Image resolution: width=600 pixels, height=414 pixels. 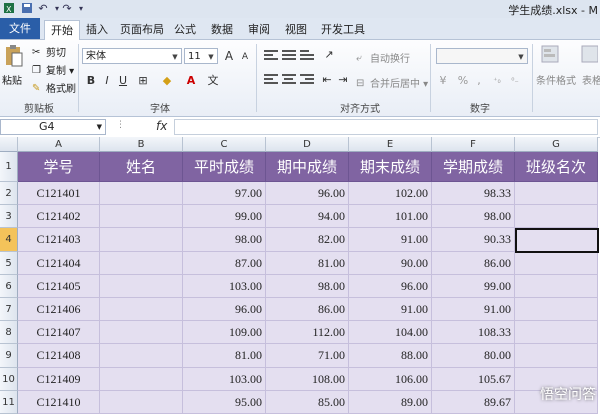 What do you see at coordinates (296, 29) in the screenshot?
I see `tab-view: 视图` at bounding box center [296, 29].